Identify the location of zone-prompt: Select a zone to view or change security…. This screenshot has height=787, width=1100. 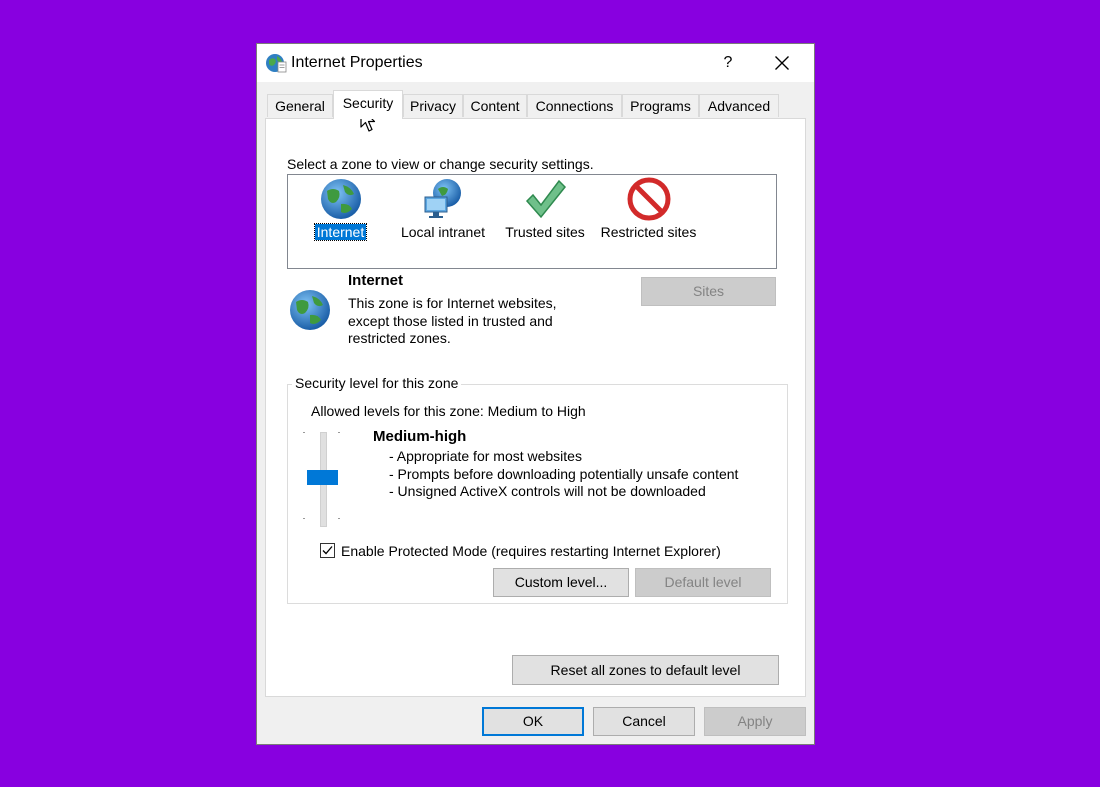
(440, 164).